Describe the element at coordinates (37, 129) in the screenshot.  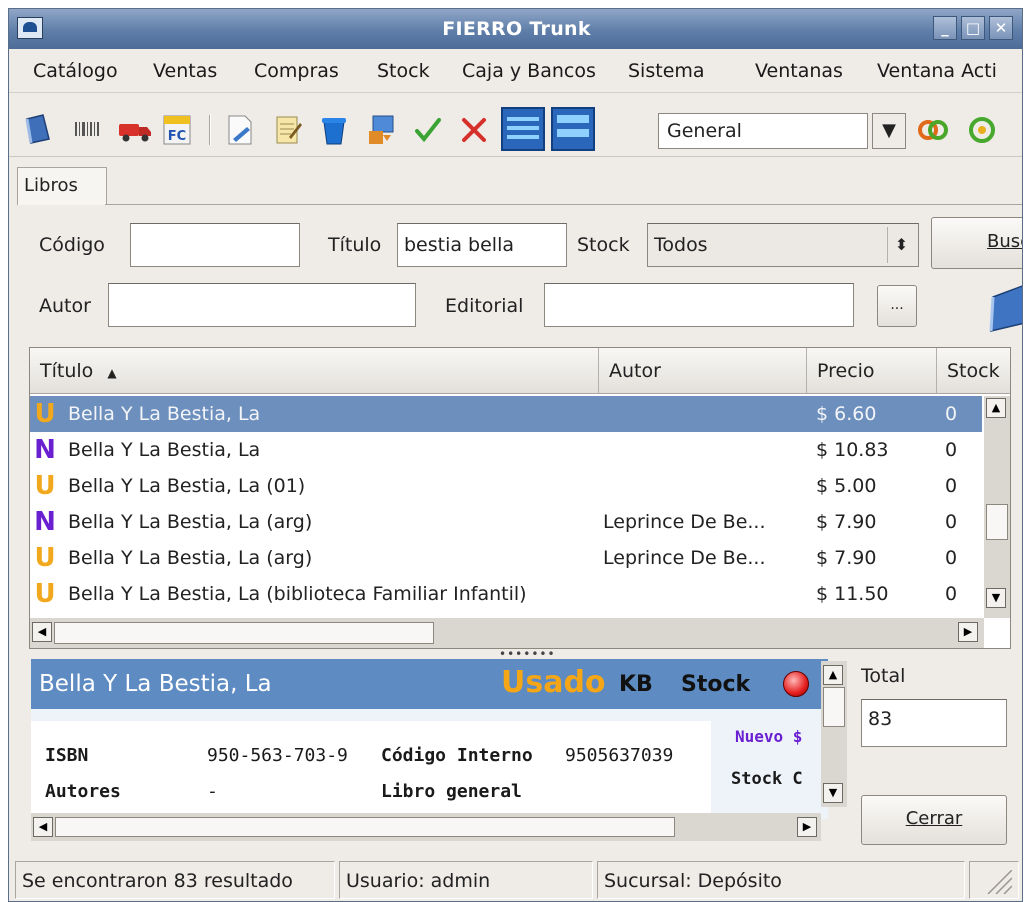
I see `book-icon` at that location.